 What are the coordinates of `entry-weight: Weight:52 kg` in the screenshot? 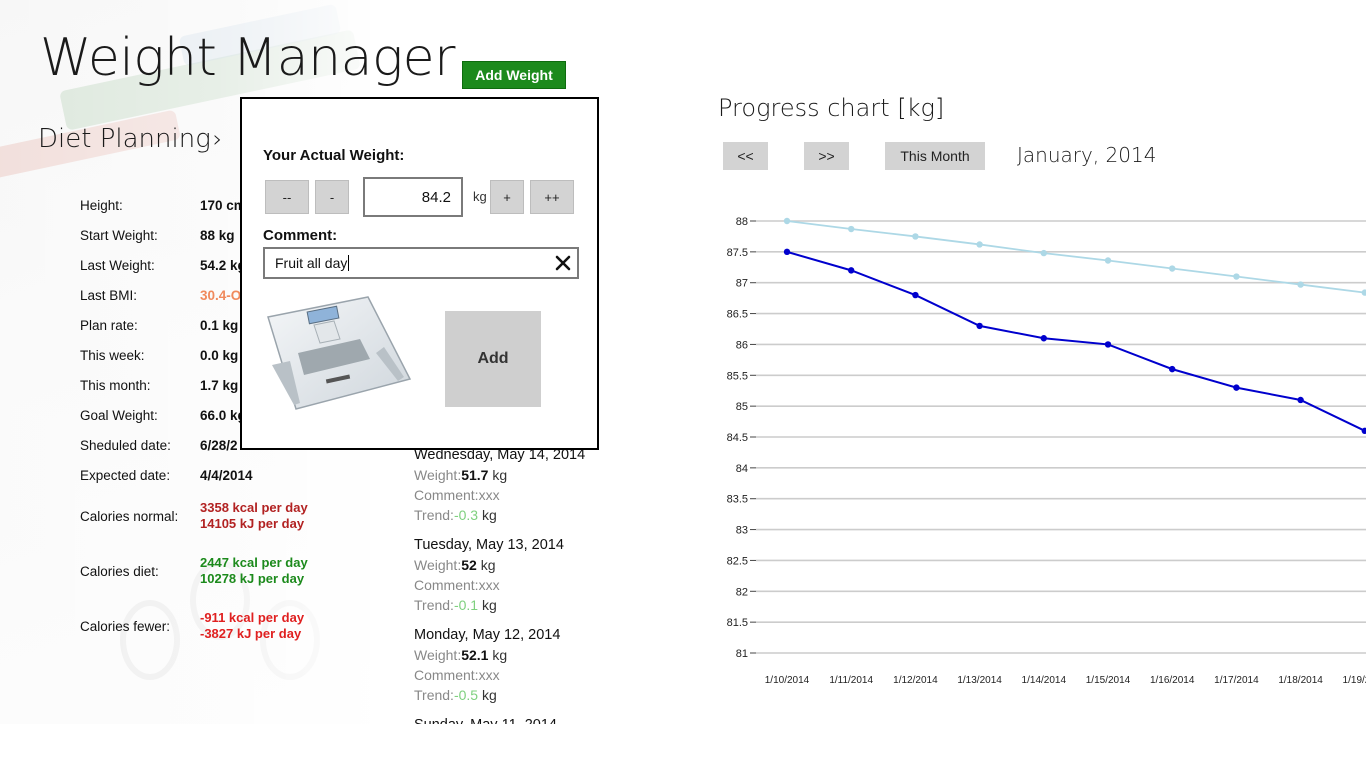 It's located at (534, 565).